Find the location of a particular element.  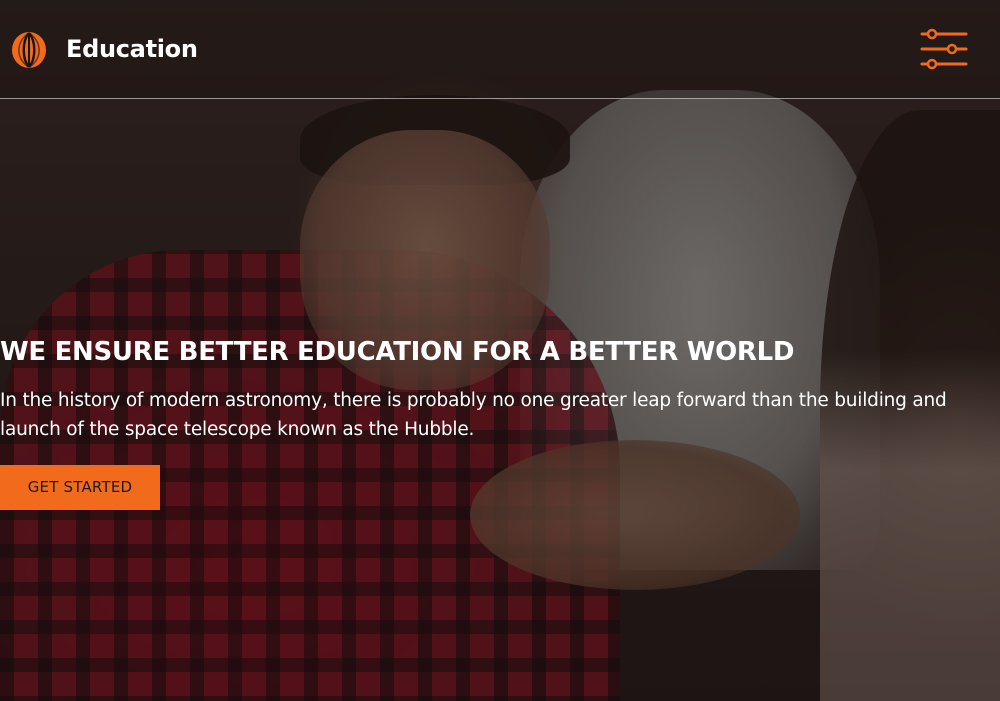

flame-logo-icon is located at coordinates (29, 50).